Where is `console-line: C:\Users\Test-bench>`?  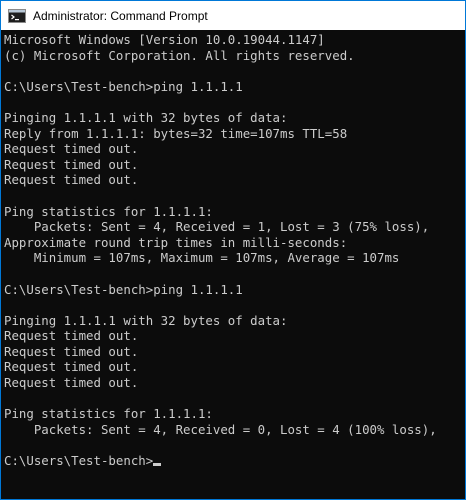 console-line: C:\Users\Test-bench> is located at coordinates (234, 461).